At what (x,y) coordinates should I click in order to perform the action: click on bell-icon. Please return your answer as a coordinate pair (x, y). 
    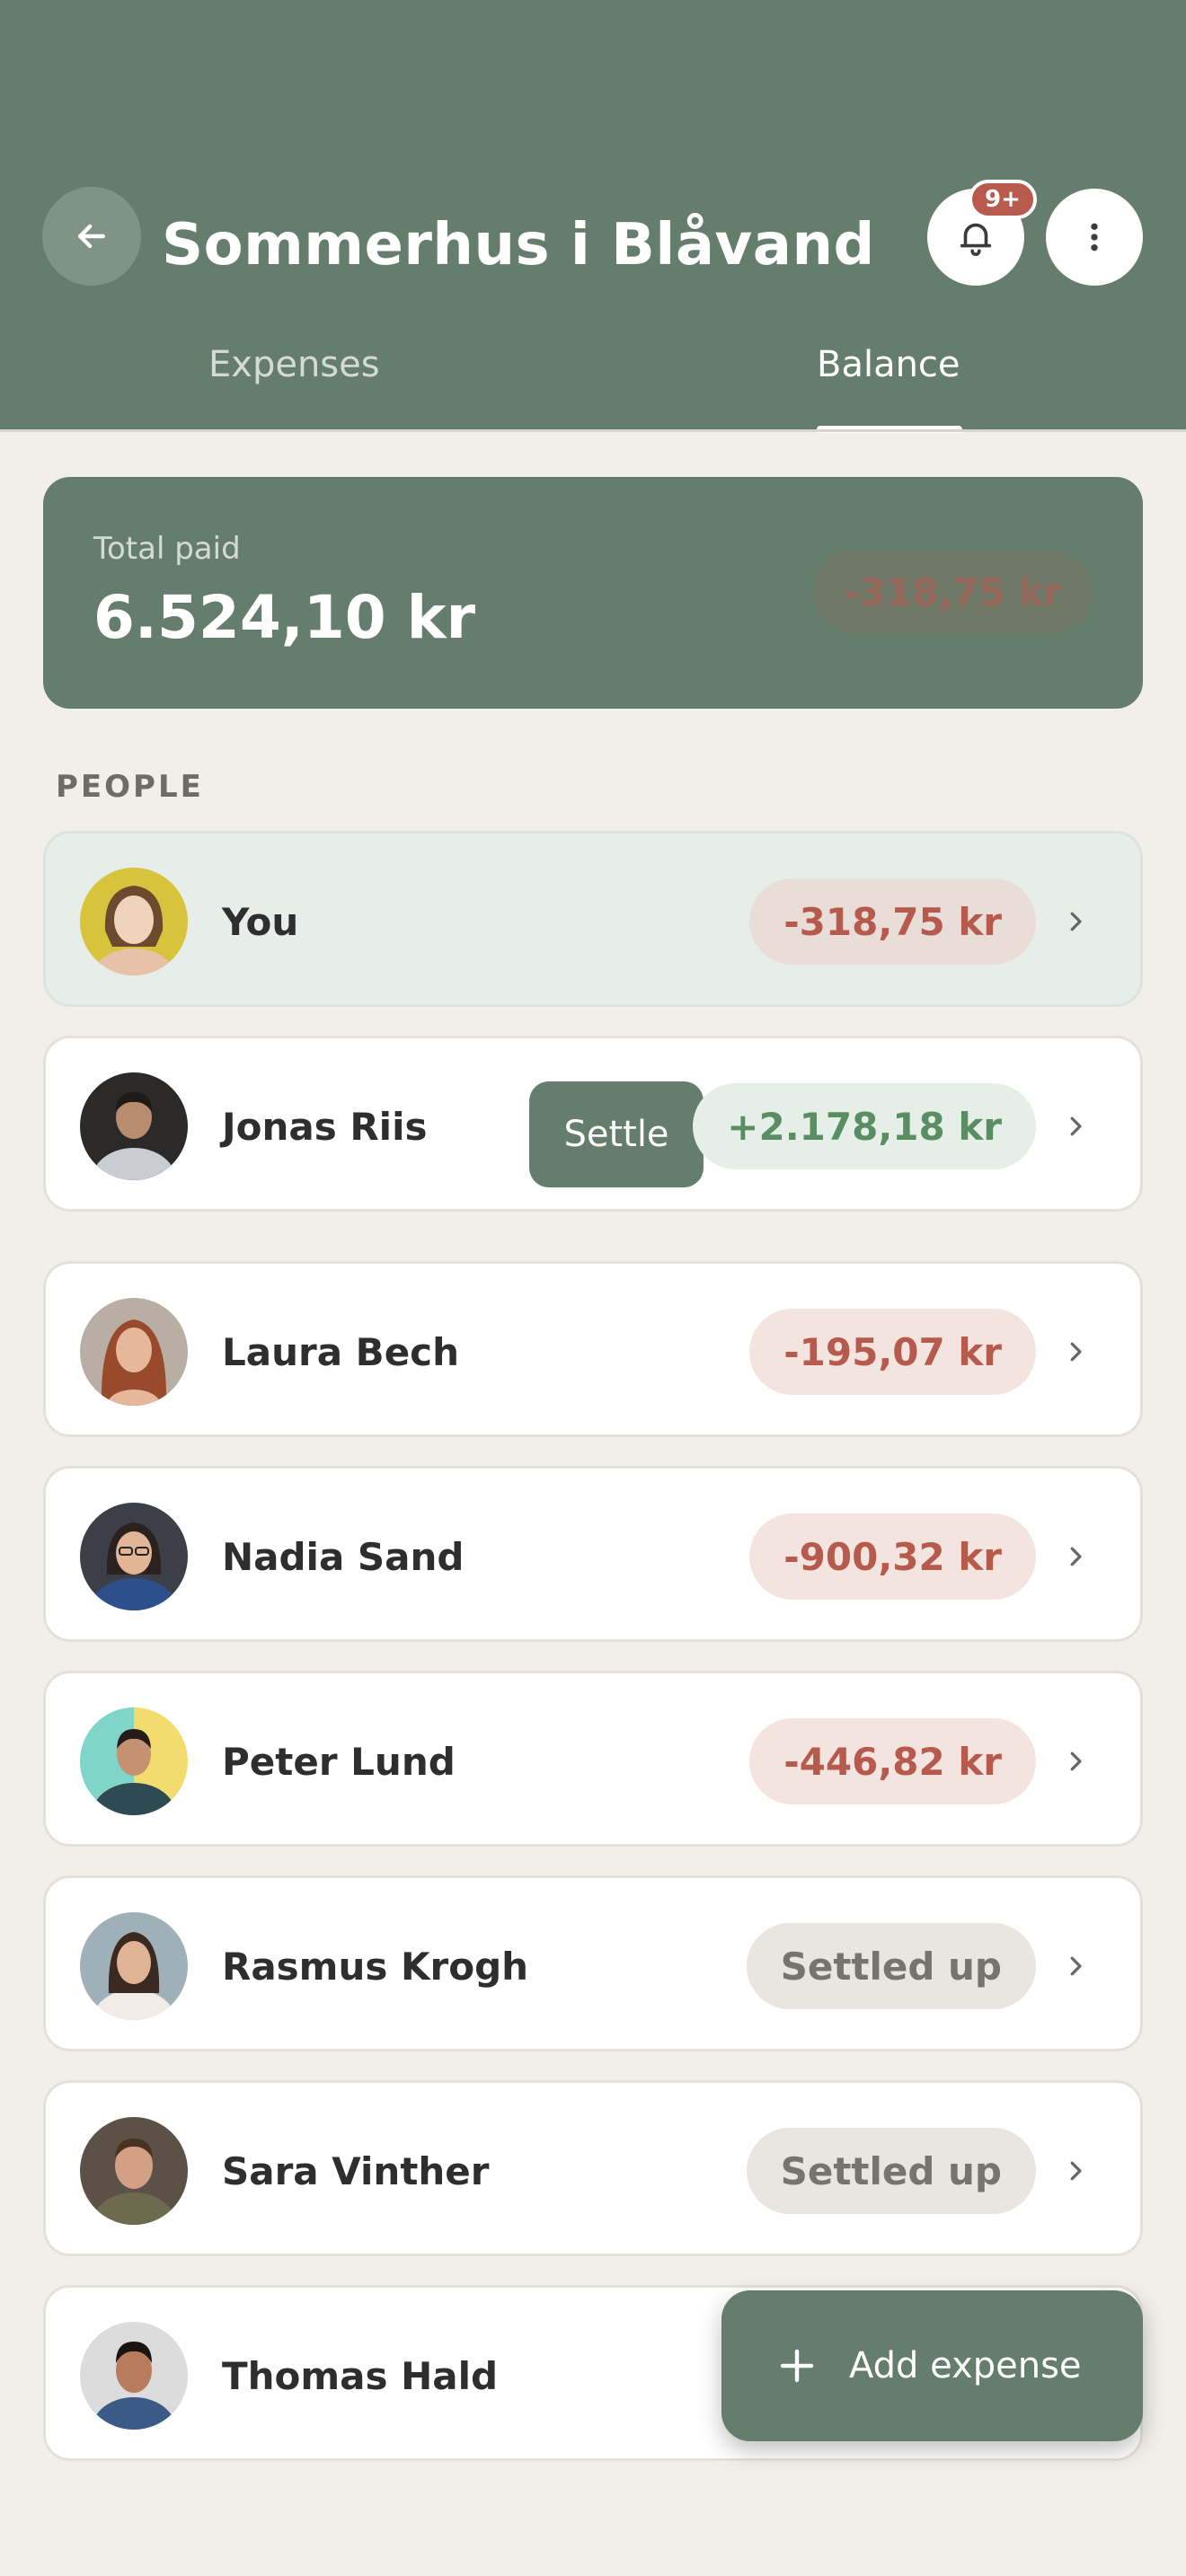
    Looking at the image, I should click on (976, 240).